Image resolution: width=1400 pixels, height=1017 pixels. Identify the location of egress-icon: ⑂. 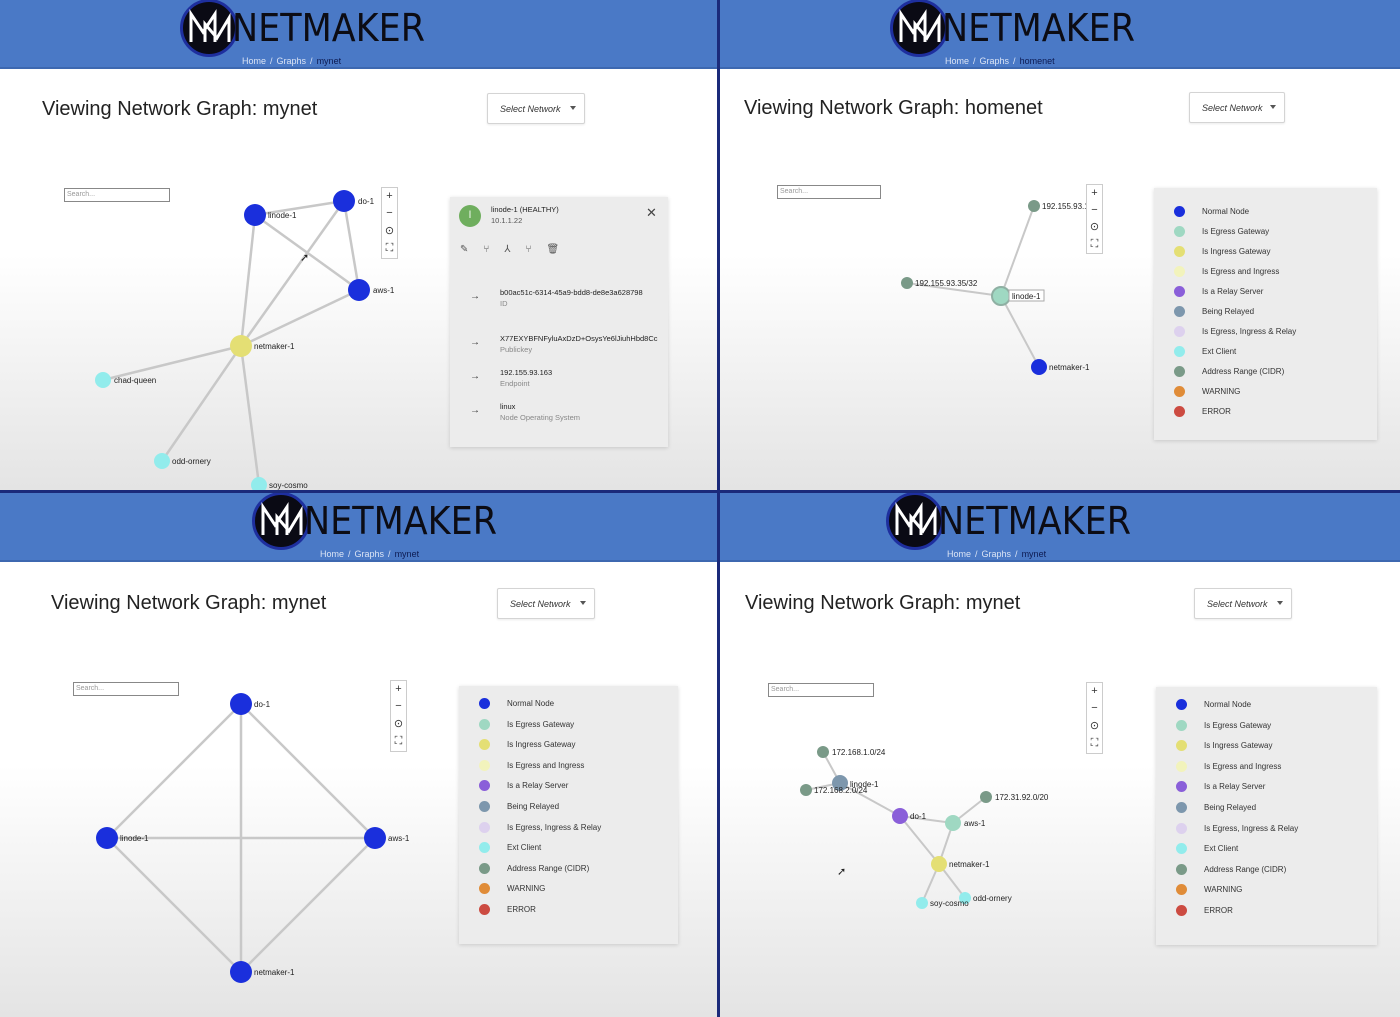
(486, 249).